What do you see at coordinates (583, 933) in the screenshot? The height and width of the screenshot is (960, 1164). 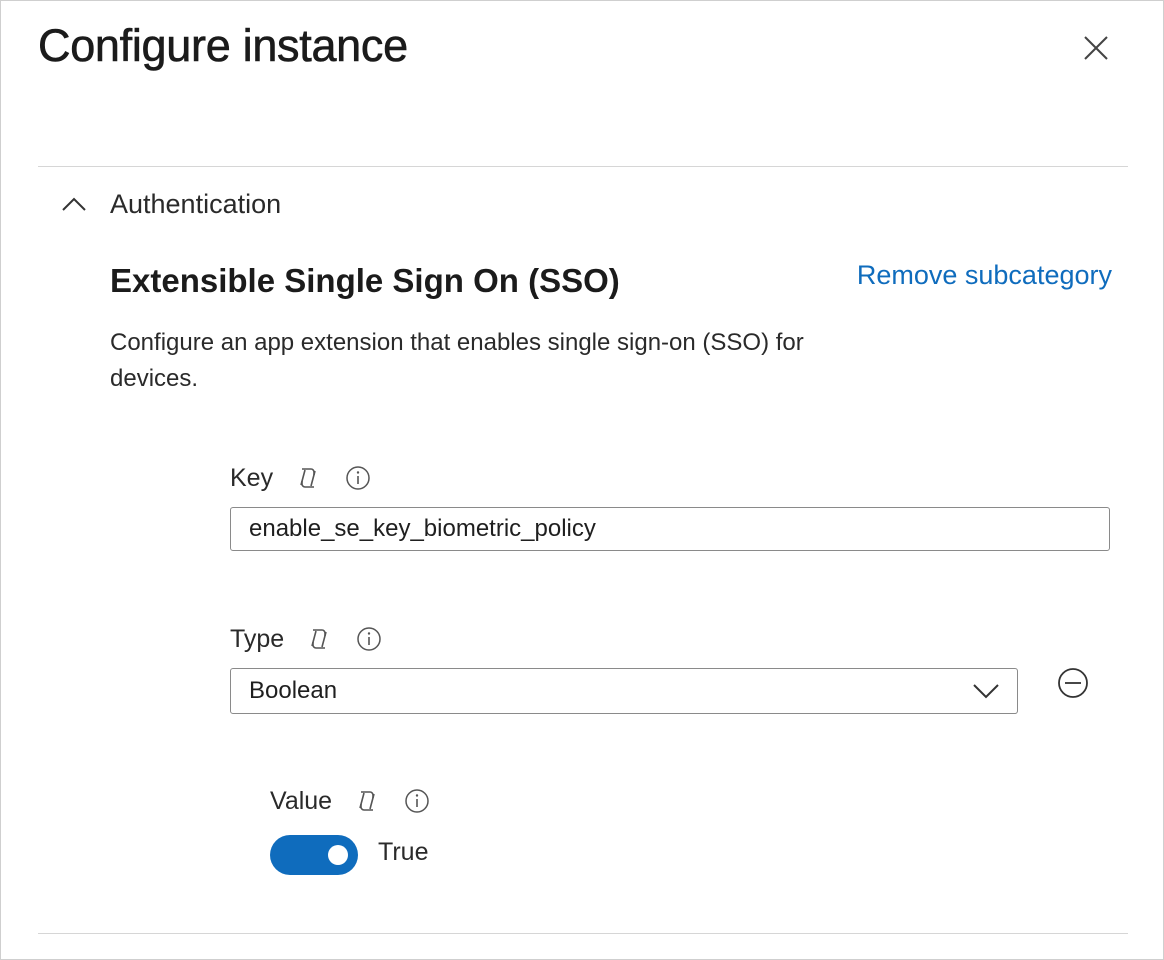 I see `footer-divider` at bounding box center [583, 933].